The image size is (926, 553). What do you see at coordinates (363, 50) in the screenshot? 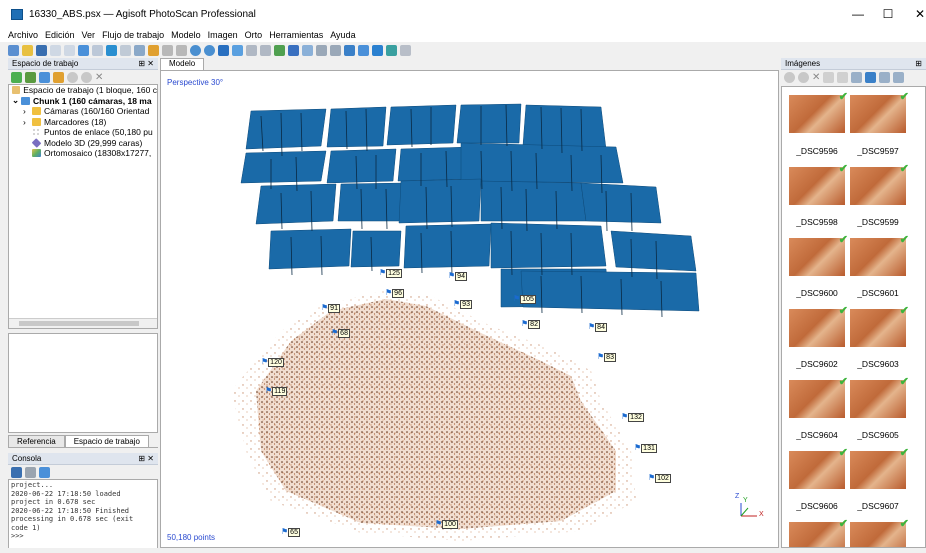
I see `markers-icon` at bounding box center [363, 50].